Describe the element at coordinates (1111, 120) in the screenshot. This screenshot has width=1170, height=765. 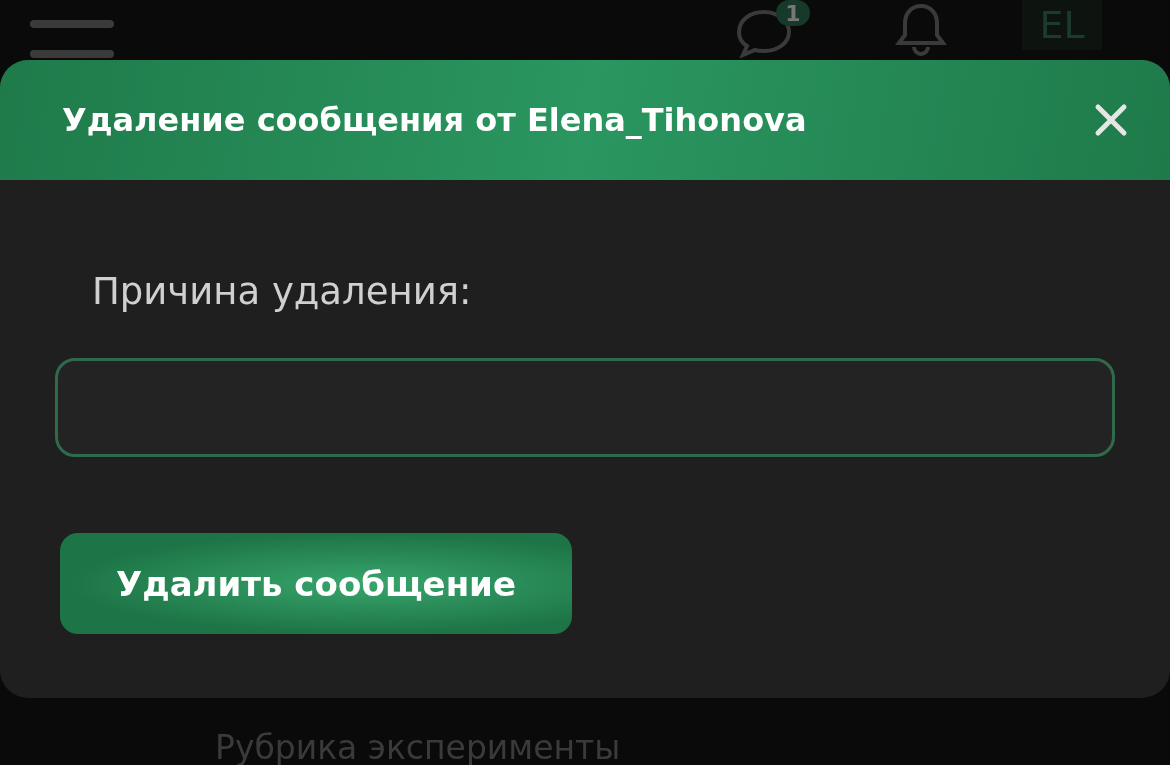
I see `close-icon` at that location.